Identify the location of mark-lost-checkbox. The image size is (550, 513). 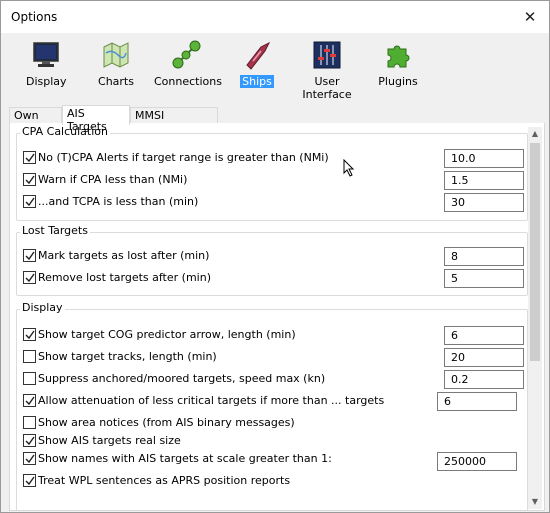
(29, 255).